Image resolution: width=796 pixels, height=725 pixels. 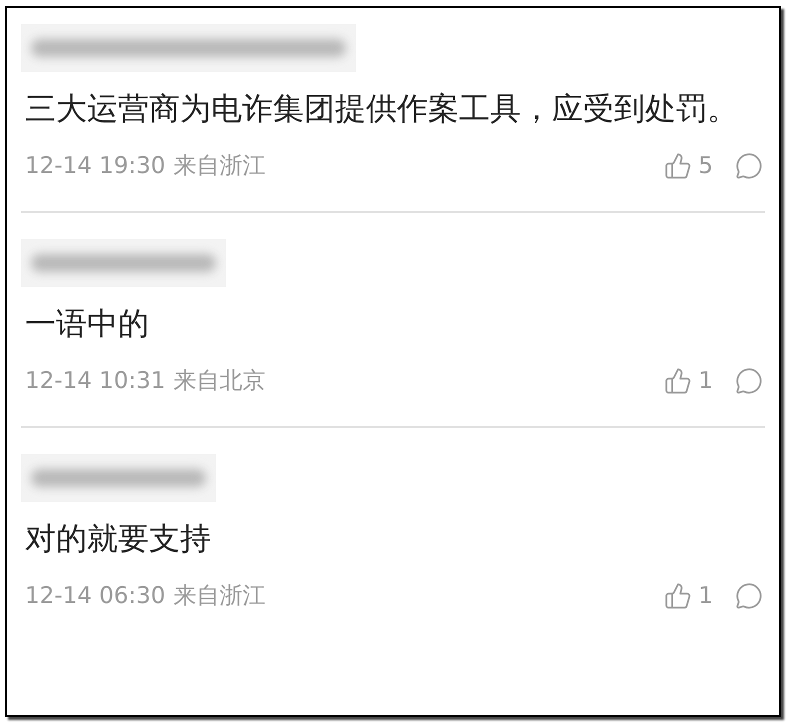 I want to click on comment-text: 一语中的, so click(x=87, y=324).